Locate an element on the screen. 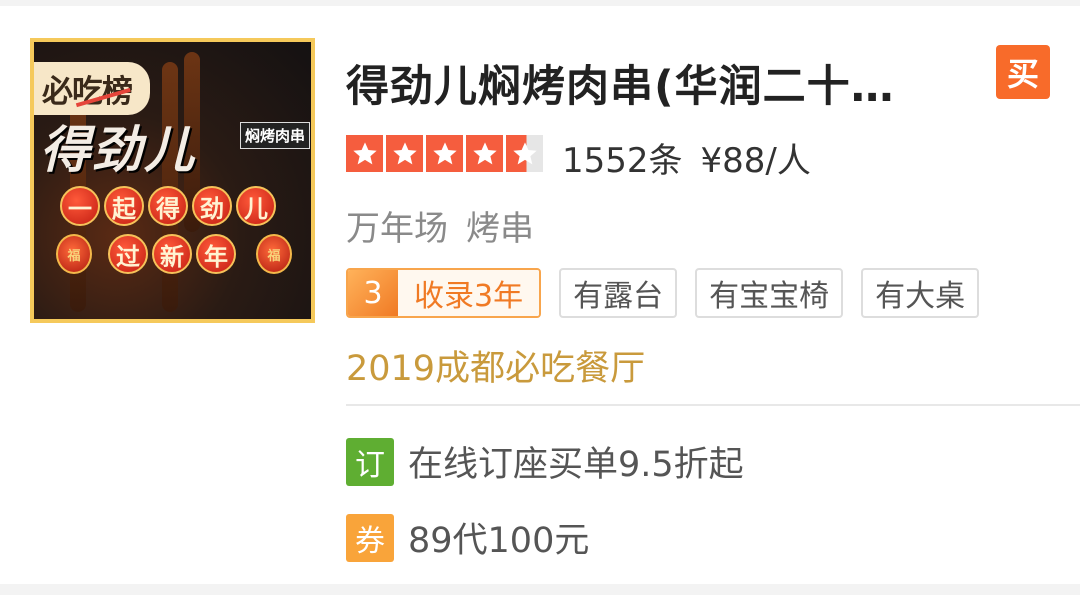  slogan-char: 新 is located at coordinates (172, 254).